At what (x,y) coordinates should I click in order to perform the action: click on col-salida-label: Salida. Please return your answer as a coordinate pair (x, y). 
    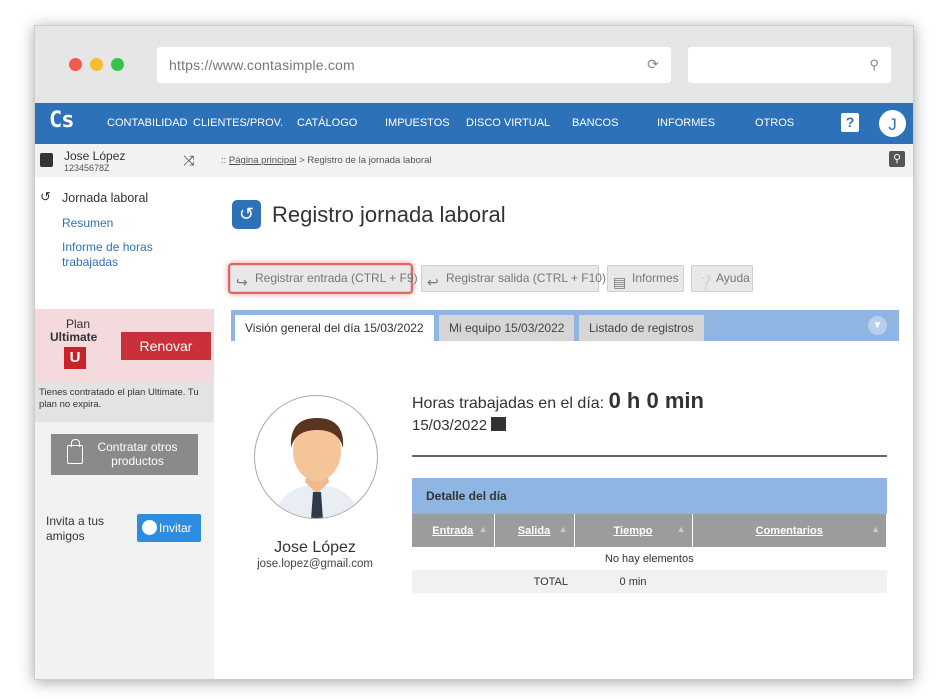
    Looking at the image, I should click on (534, 530).